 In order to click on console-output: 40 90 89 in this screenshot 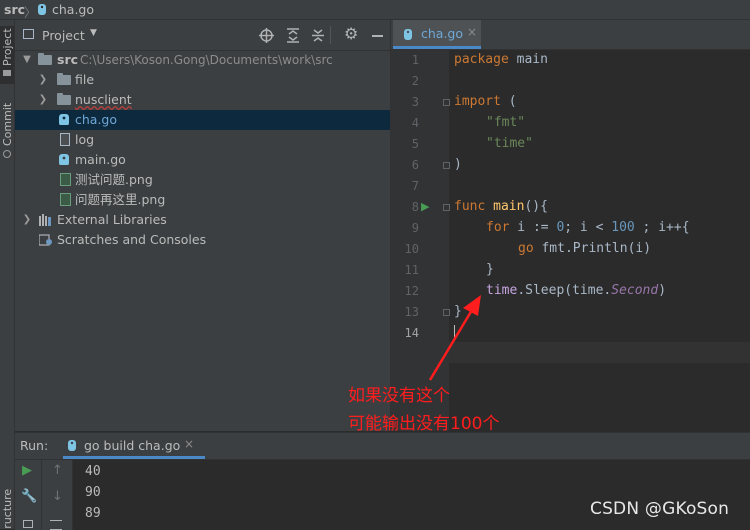, I will do `click(411, 495)`.